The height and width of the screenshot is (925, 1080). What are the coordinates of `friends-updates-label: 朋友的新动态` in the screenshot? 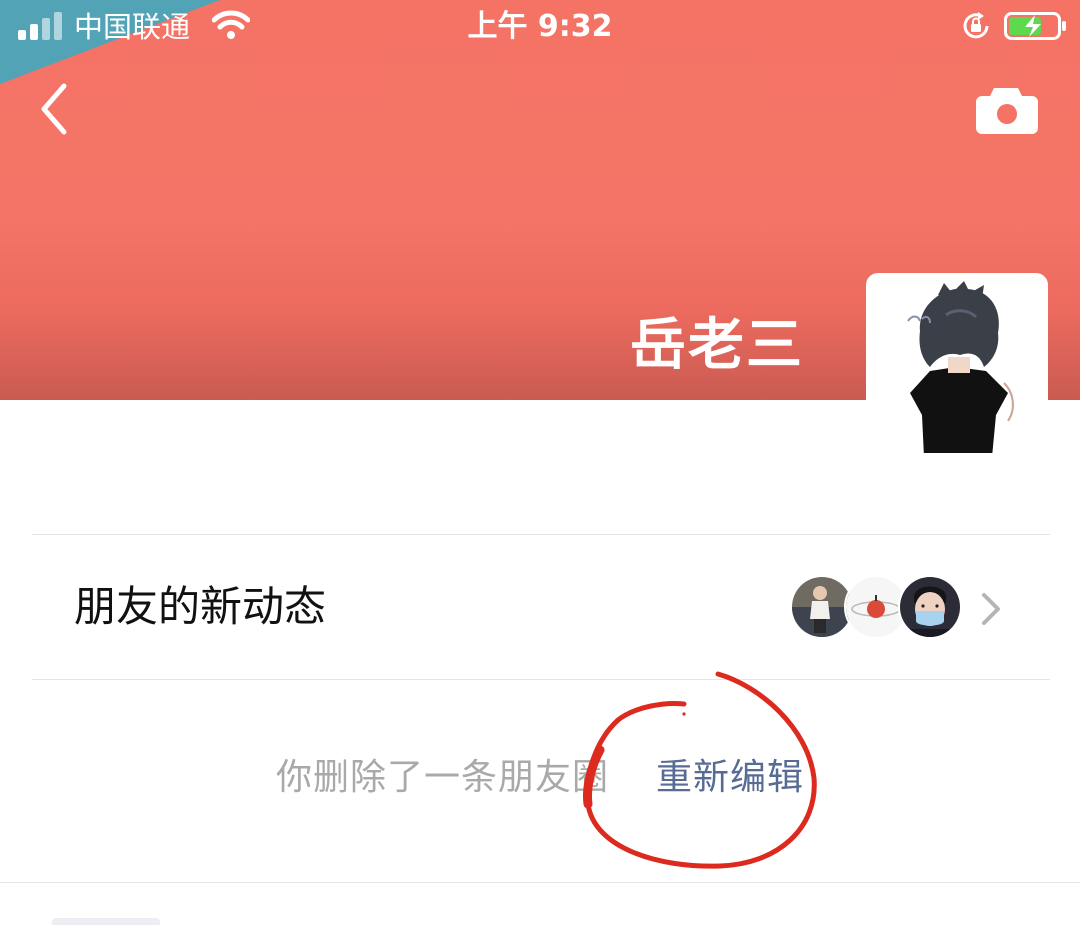 It's located at (200, 606).